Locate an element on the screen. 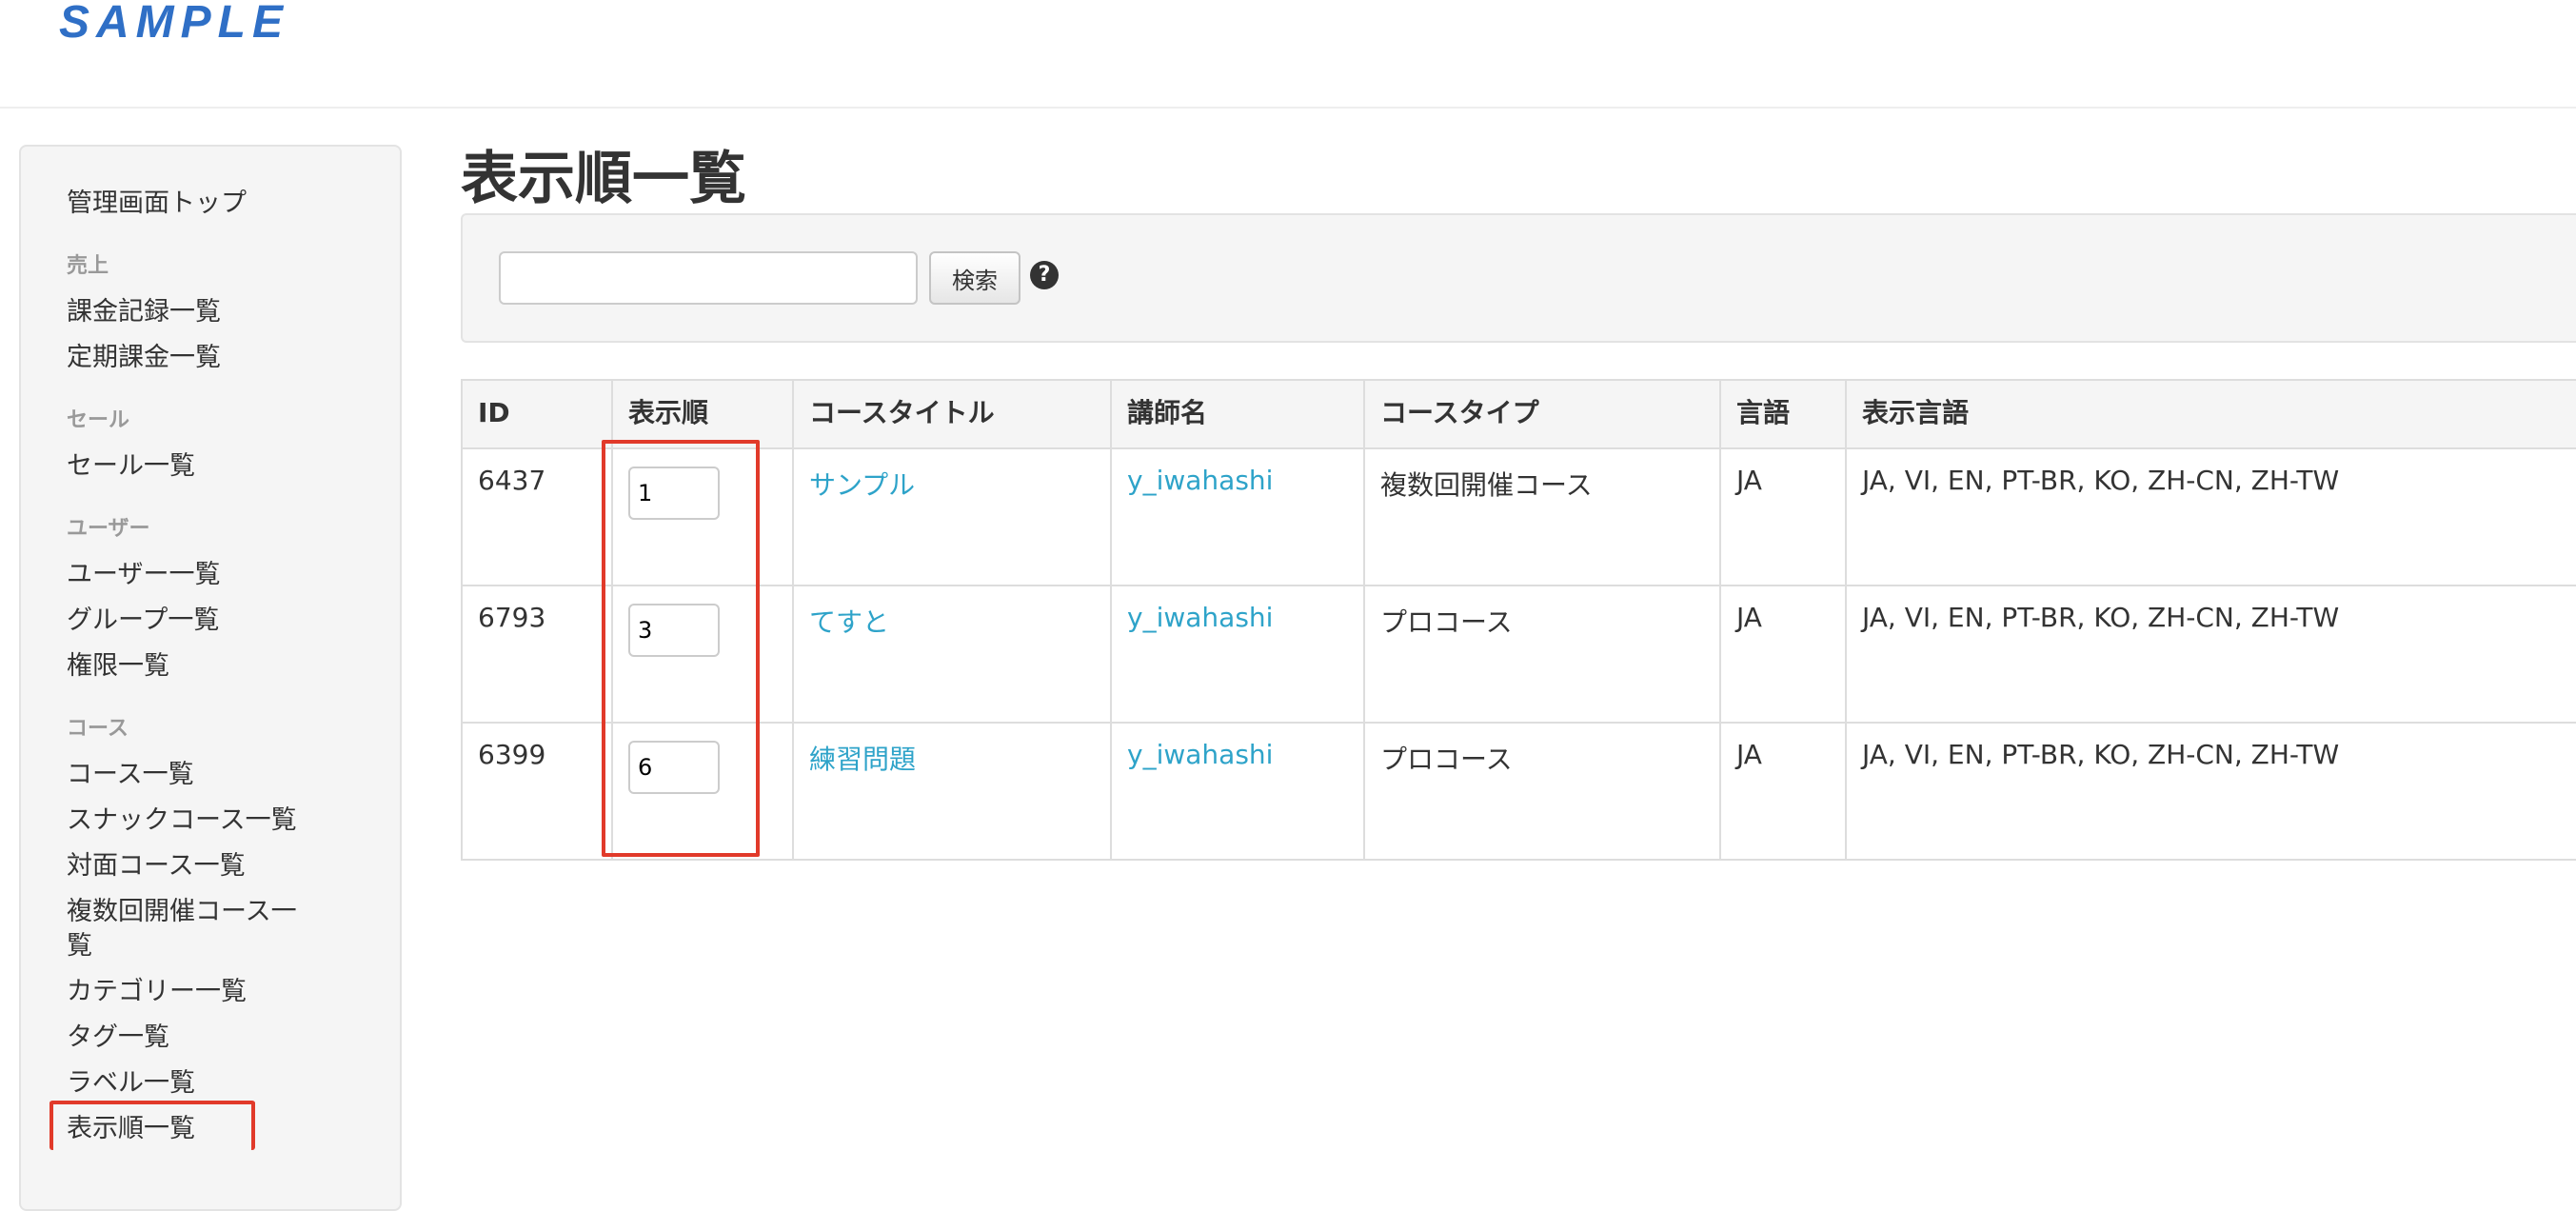 Image resolution: width=2576 pixels, height=1211 pixels. sidebar-item-permissions: 権限一覧 is located at coordinates (118, 666).